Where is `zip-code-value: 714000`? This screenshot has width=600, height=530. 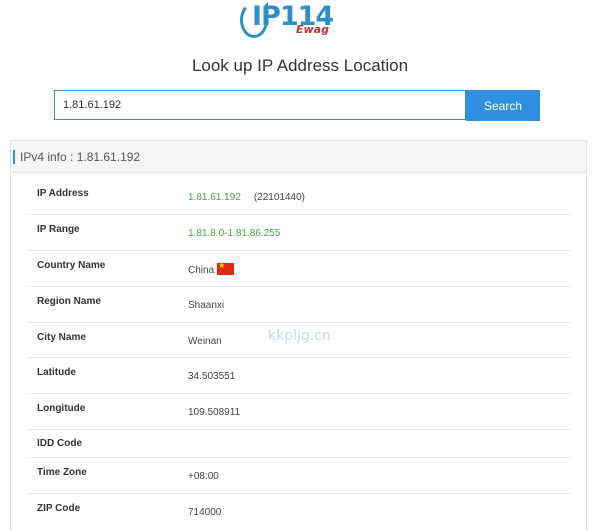
zip-code-value: 714000 is located at coordinates (205, 512).